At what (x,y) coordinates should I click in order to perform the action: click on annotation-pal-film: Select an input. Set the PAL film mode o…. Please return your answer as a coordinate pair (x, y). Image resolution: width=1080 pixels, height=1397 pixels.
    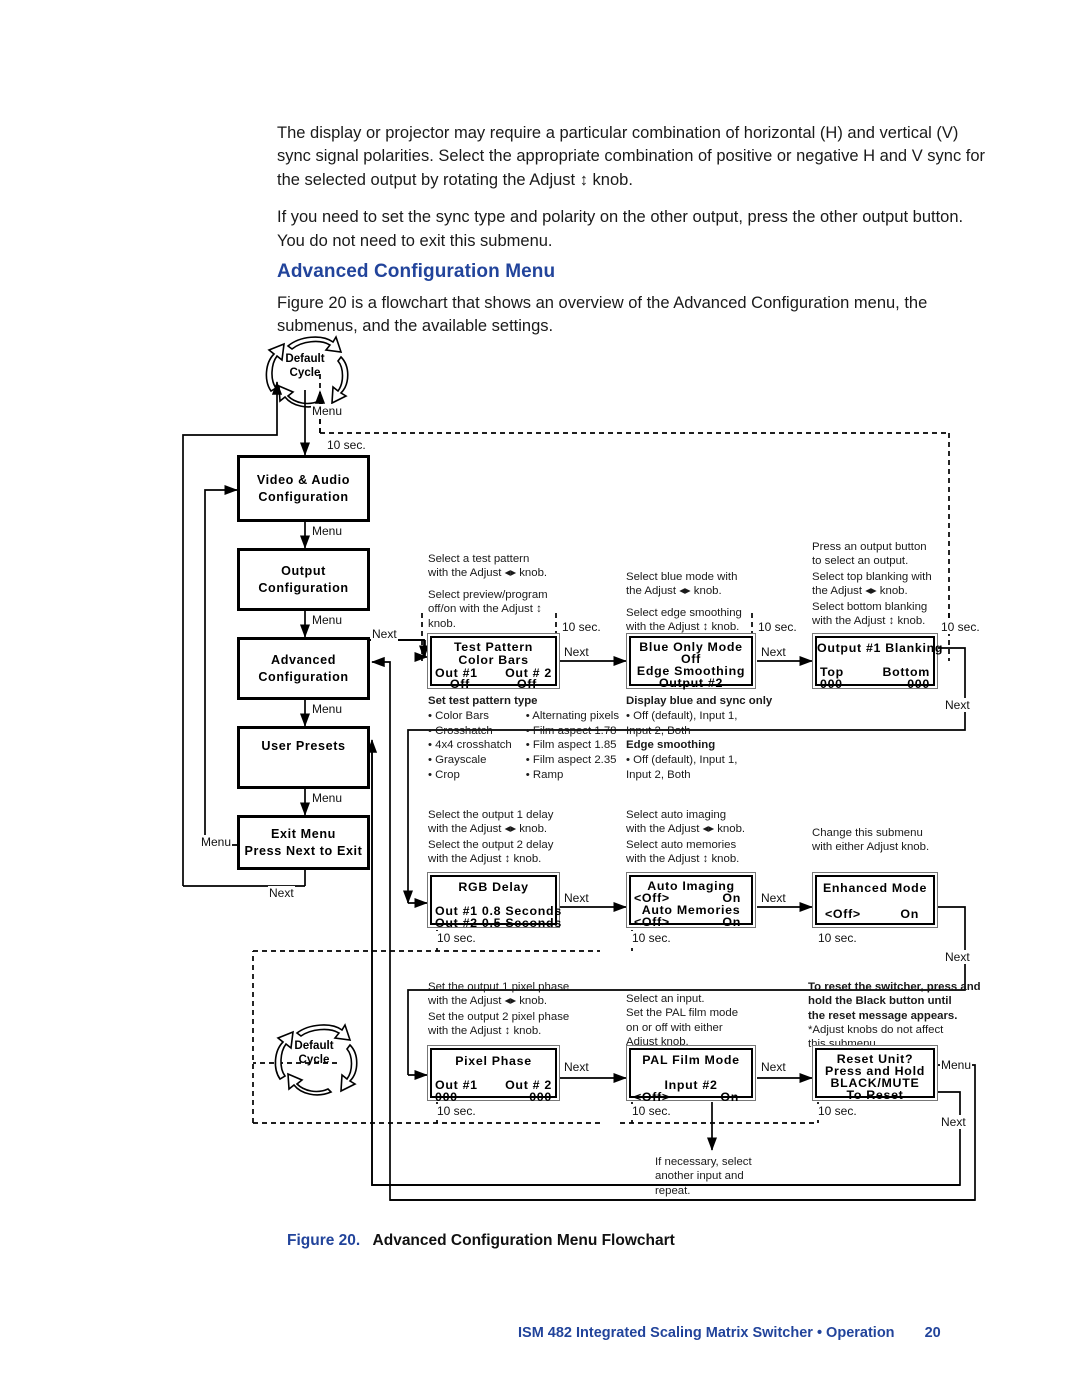
    Looking at the image, I should click on (682, 1021).